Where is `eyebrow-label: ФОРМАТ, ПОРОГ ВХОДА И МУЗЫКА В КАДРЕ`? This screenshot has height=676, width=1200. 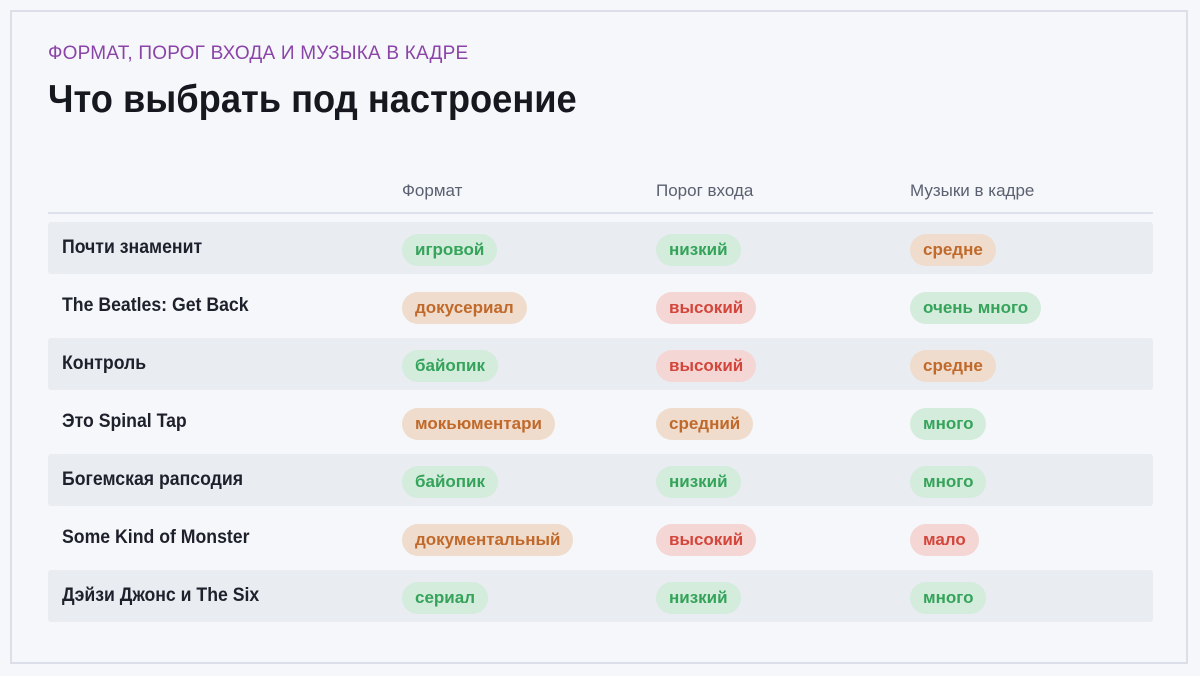
eyebrow-label: ФОРМАТ, ПОРОГ ВХОДА И МУЗЫКА В КАДРЕ is located at coordinates (258, 53).